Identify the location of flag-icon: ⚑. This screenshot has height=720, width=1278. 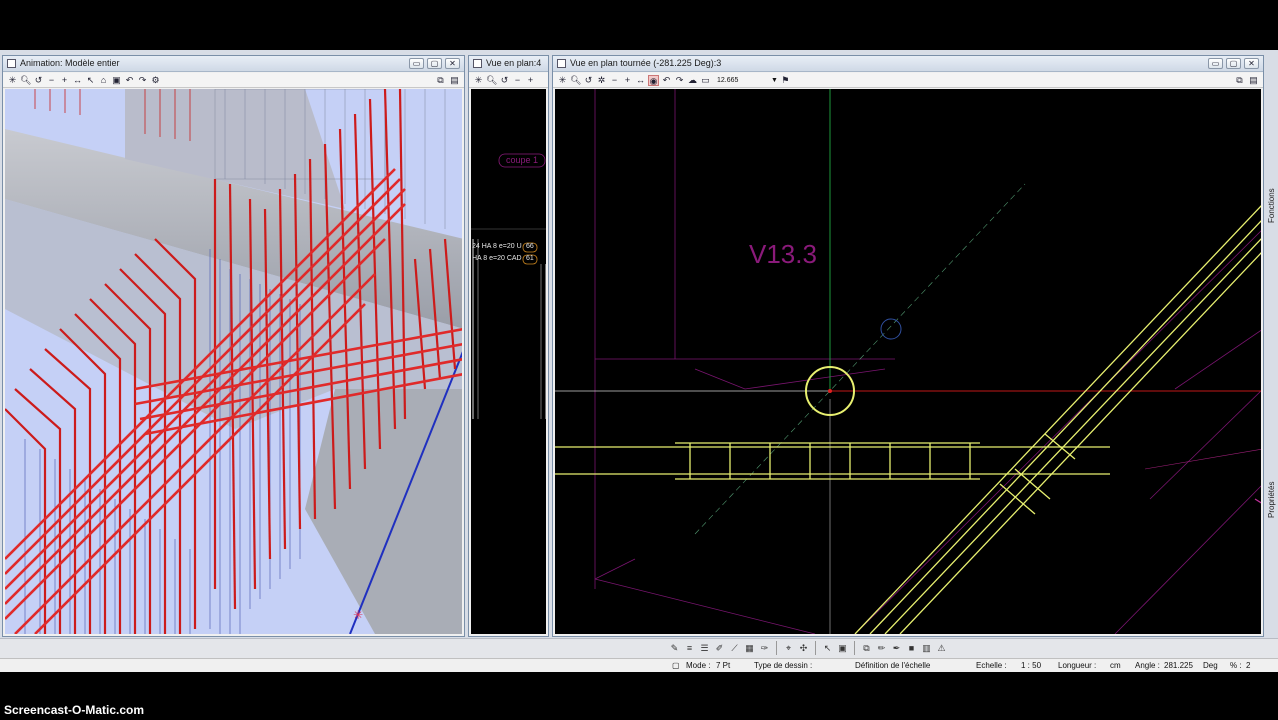
(785, 80).